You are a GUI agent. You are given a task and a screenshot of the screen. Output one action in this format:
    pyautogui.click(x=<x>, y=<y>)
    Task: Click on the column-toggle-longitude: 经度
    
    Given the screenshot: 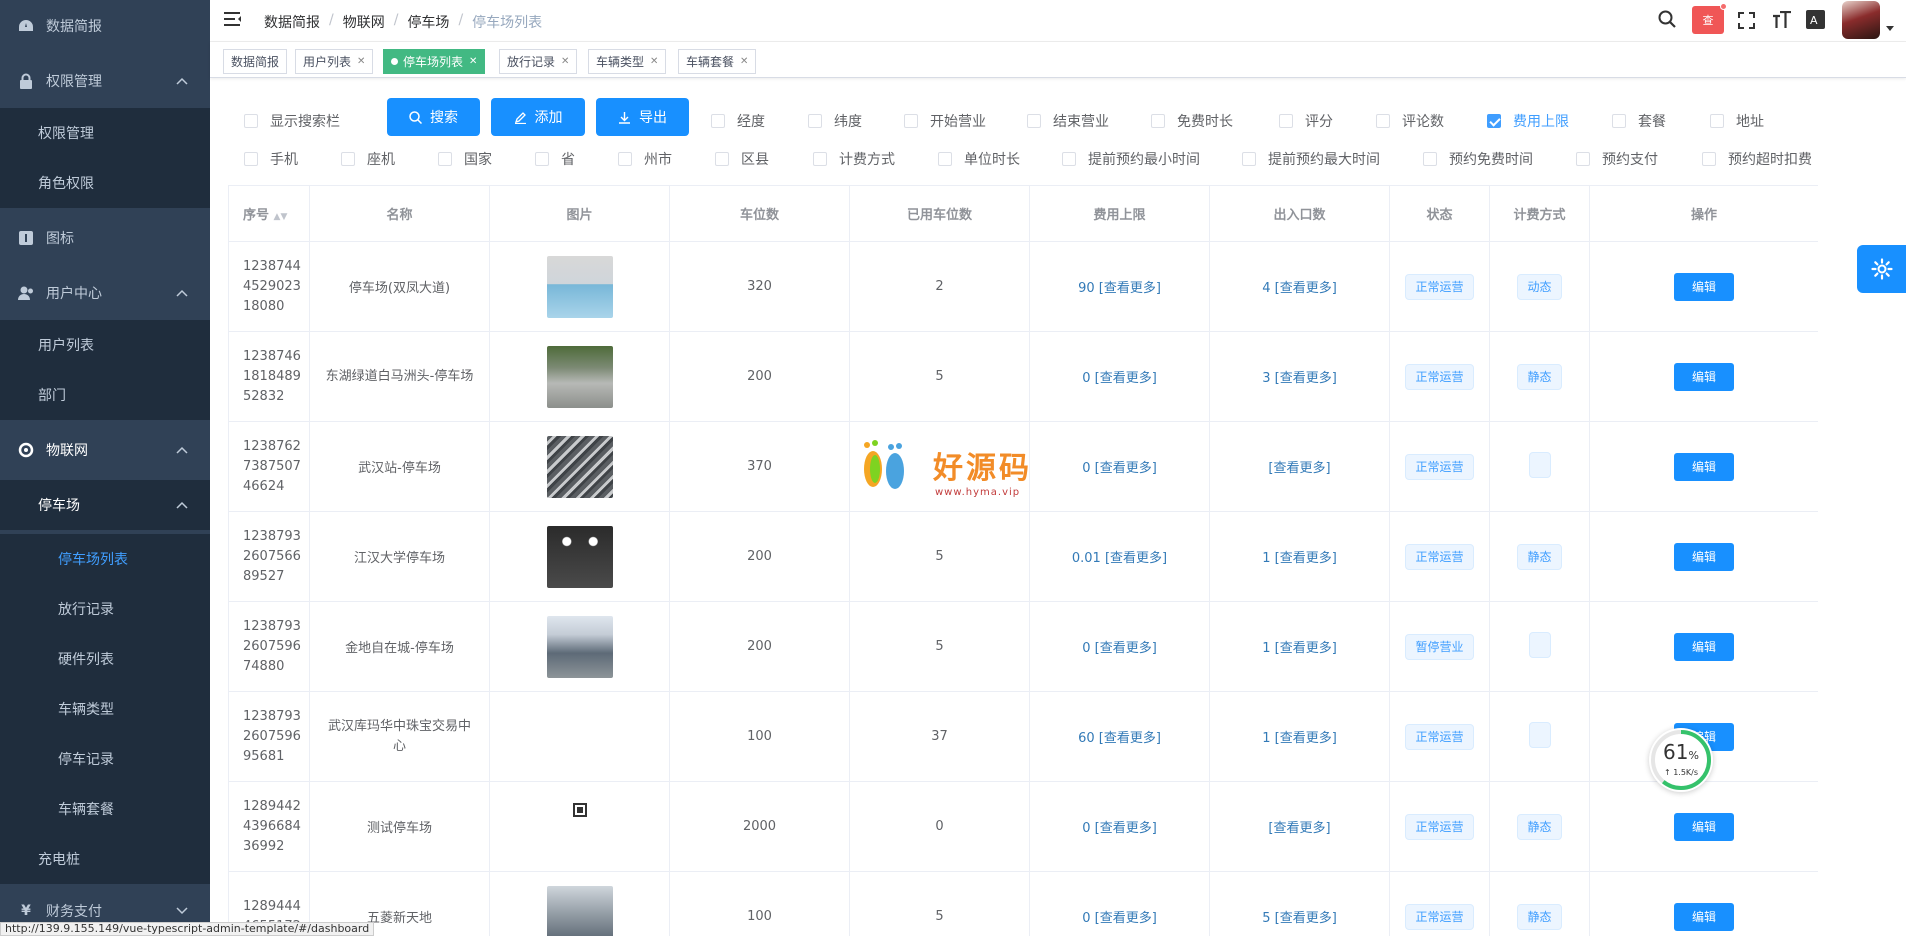 What is the action you would take?
    pyautogui.click(x=738, y=121)
    